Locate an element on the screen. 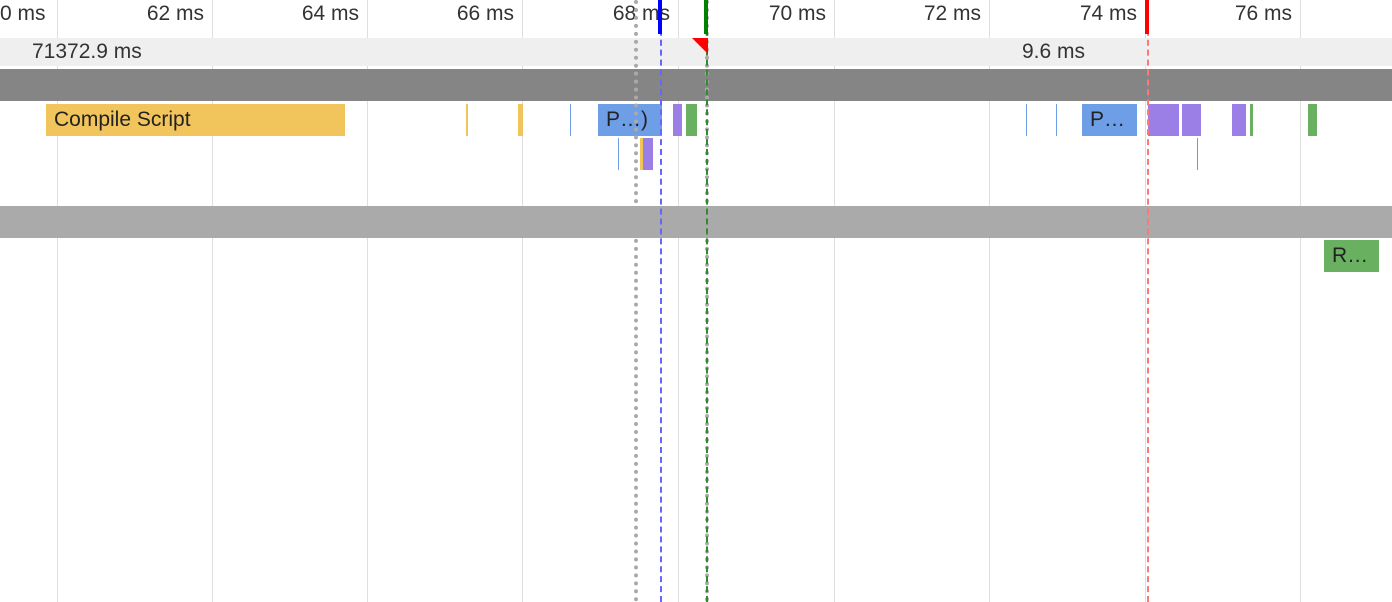 The height and width of the screenshot is (602, 1392). frame-duration: 9.6 ms is located at coordinates (1053, 52).